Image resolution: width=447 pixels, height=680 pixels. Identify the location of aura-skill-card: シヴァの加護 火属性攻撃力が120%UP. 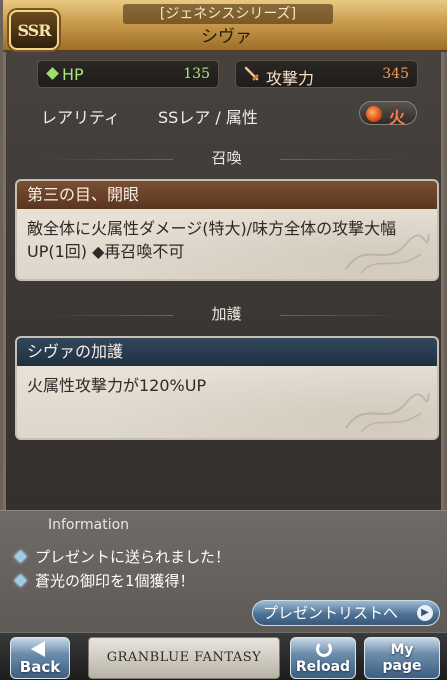
(227, 388).